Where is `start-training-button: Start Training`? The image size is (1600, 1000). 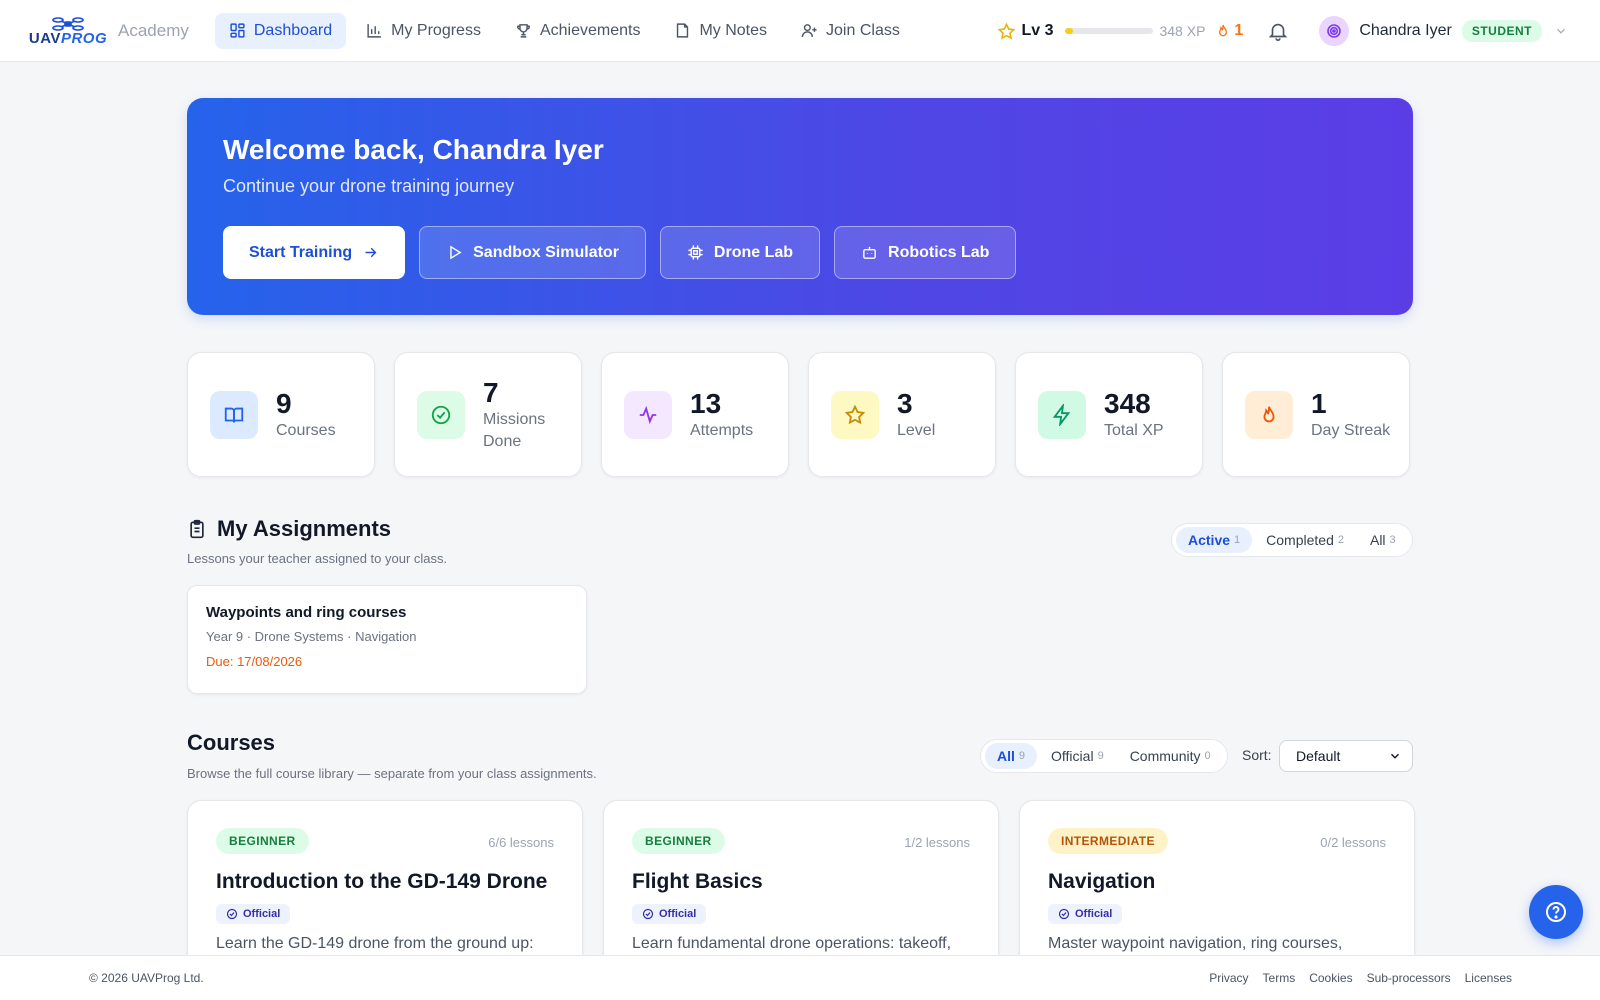 start-training-button: Start Training is located at coordinates (314, 252).